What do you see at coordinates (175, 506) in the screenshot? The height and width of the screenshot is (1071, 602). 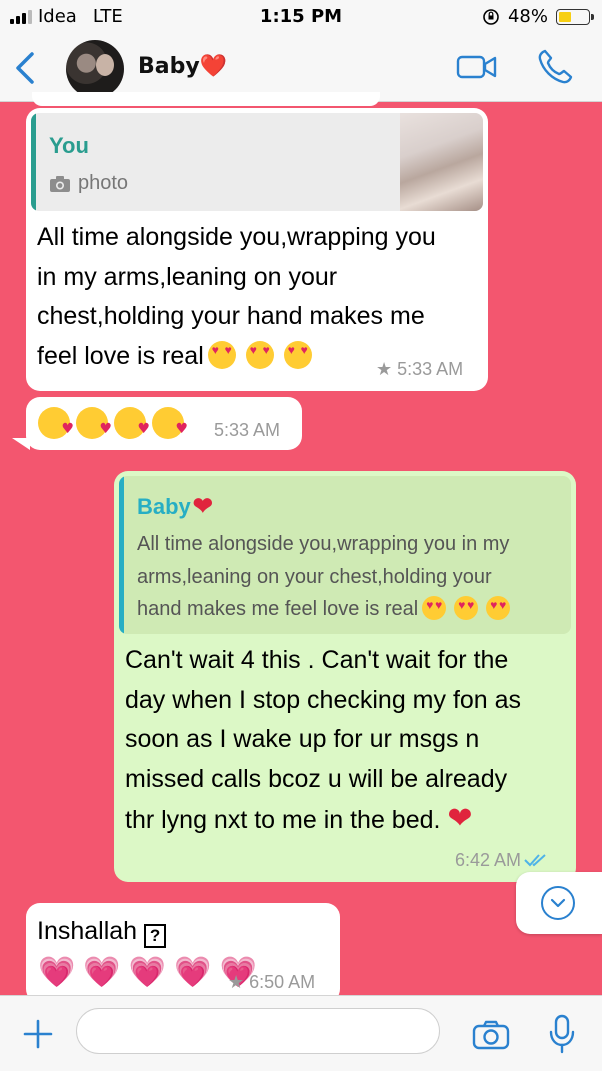 I see `quote-author: Baby❤` at bounding box center [175, 506].